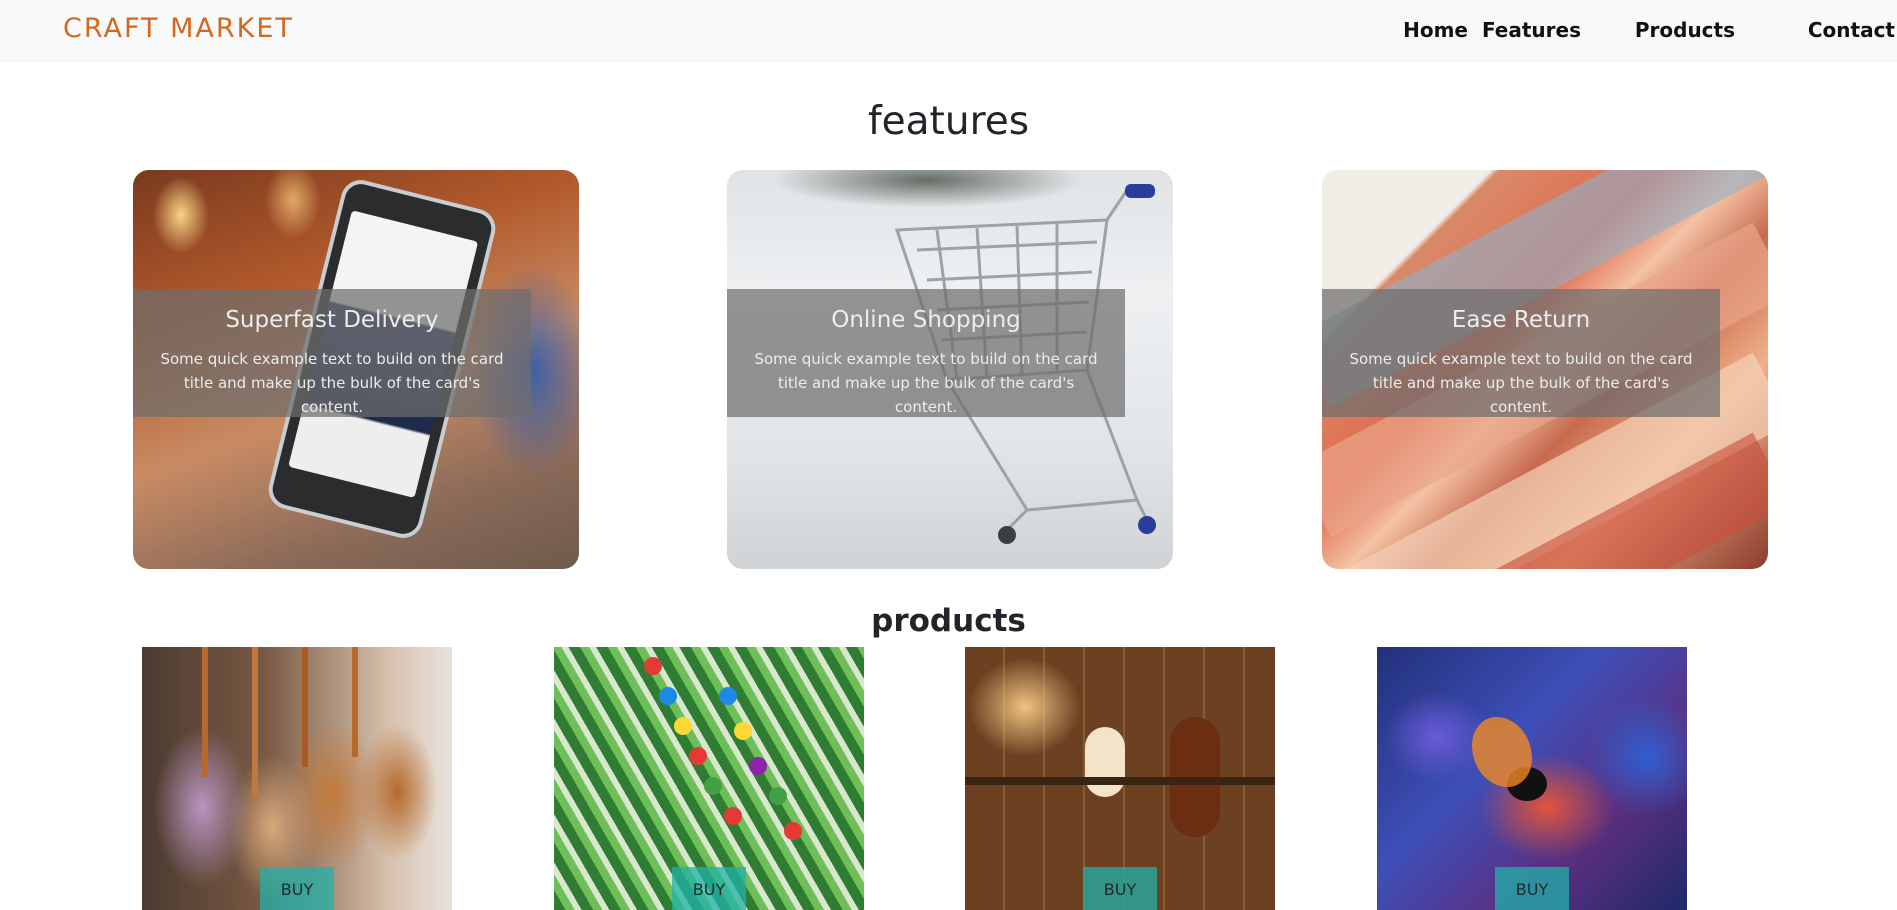 The width and height of the screenshot is (1897, 910). What do you see at coordinates (1532, 778) in the screenshot?
I see `product-card-alebrije: BUY` at bounding box center [1532, 778].